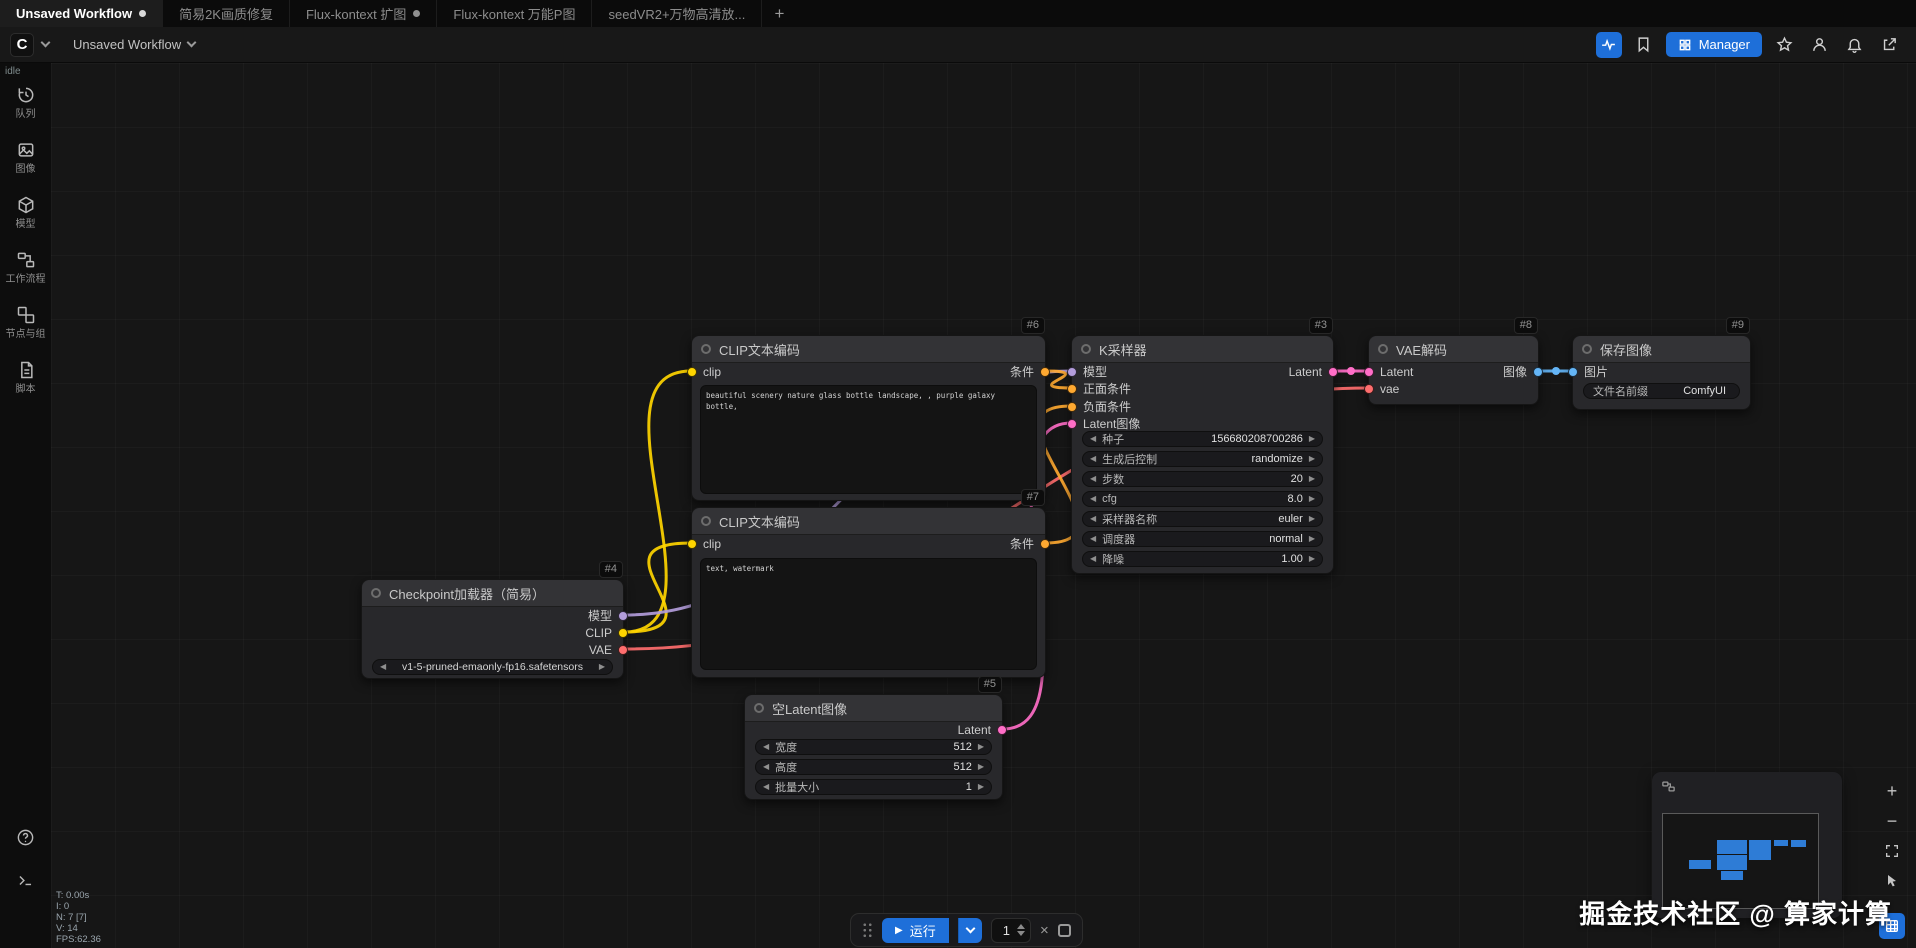  I want to click on stop-button, so click(1064, 930).